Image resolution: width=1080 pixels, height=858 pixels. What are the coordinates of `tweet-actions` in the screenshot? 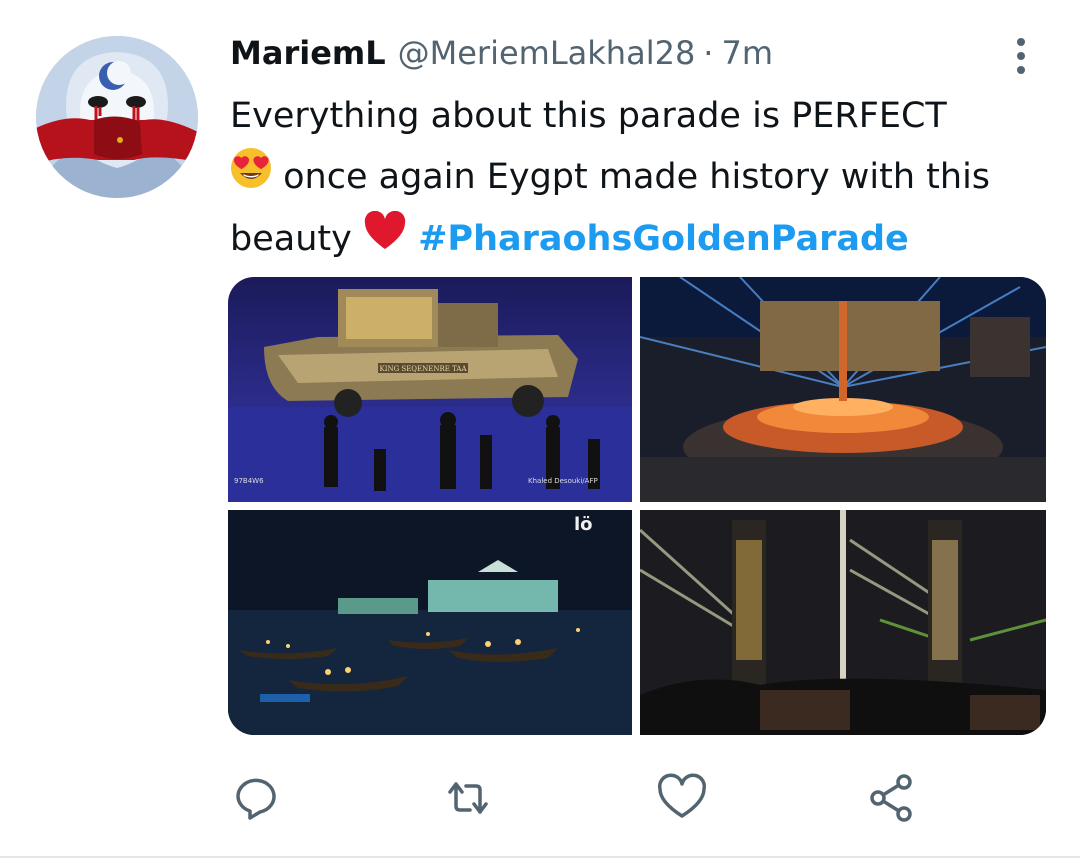 It's located at (540, 798).